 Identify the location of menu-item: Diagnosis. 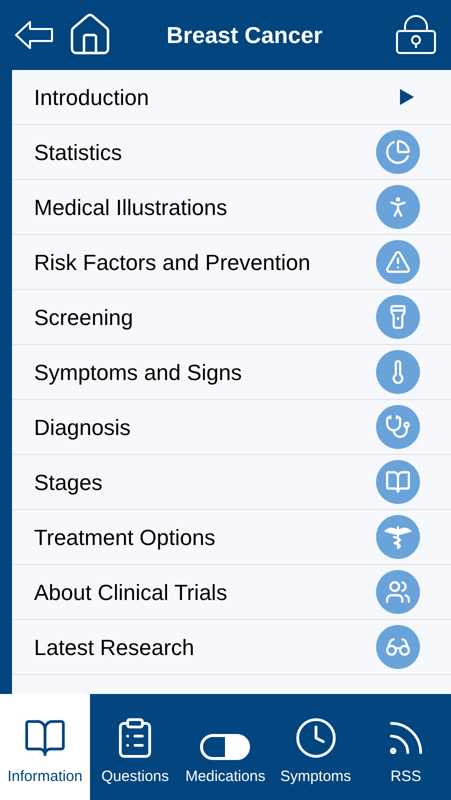
(231, 427).